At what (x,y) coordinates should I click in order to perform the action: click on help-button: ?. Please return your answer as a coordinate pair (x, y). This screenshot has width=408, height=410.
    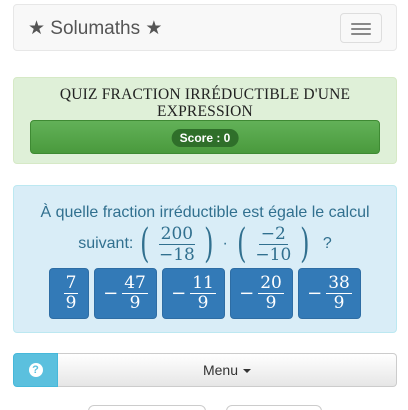
    Looking at the image, I should click on (35, 370).